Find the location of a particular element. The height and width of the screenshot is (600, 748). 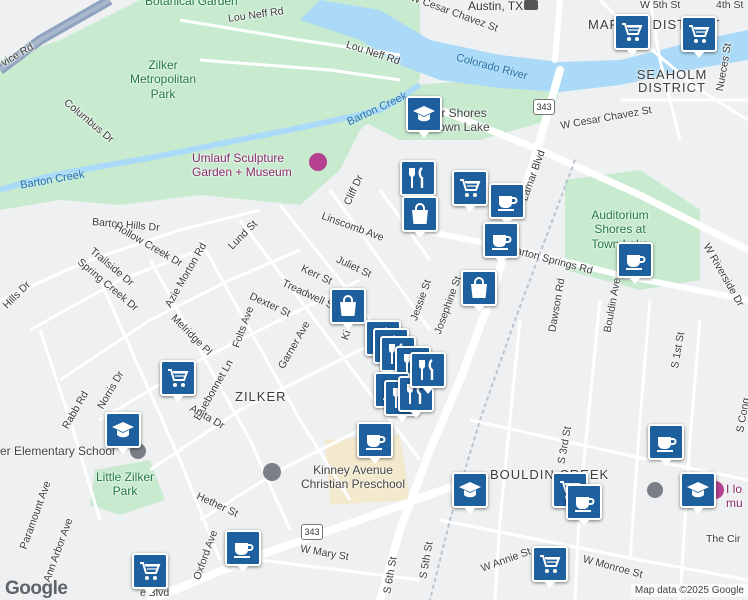

street-label: W 5th St is located at coordinates (660, 5).